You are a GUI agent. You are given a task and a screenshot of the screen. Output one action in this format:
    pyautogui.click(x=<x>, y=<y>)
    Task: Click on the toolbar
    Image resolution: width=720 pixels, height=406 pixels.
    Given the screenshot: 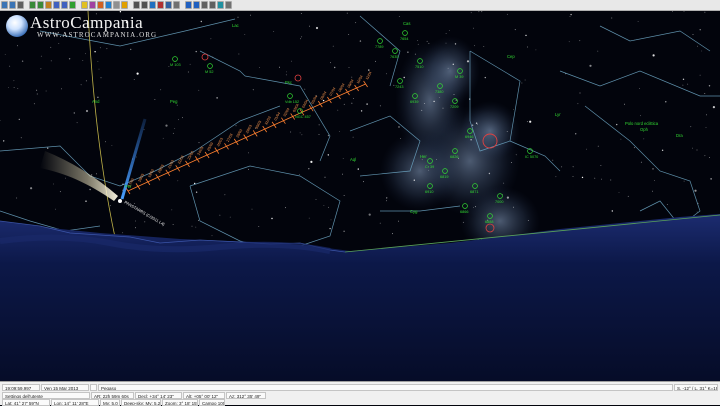 What is the action you would take?
    pyautogui.click(x=360, y=5)
    